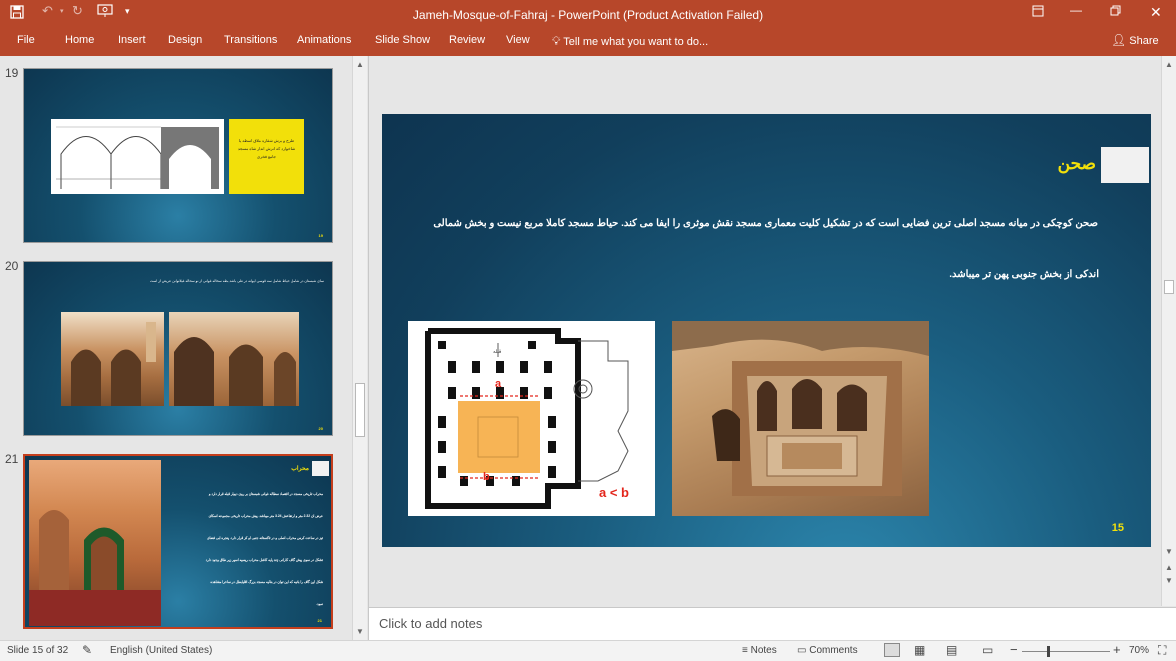 This screenshot has width=1176, height=661. What do you see at coordinates (324, 40) in the screenshot?
I see `tab-animations: Animations` at bounding box center [324, 40].